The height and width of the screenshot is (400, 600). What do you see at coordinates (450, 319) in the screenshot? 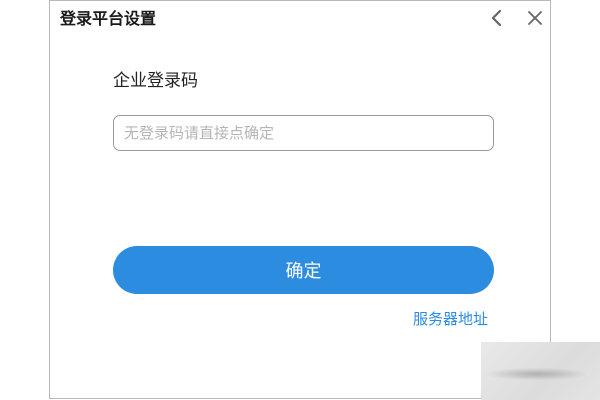
I see `server-address-link: 服务器地址` at bounding box center [450, 319].